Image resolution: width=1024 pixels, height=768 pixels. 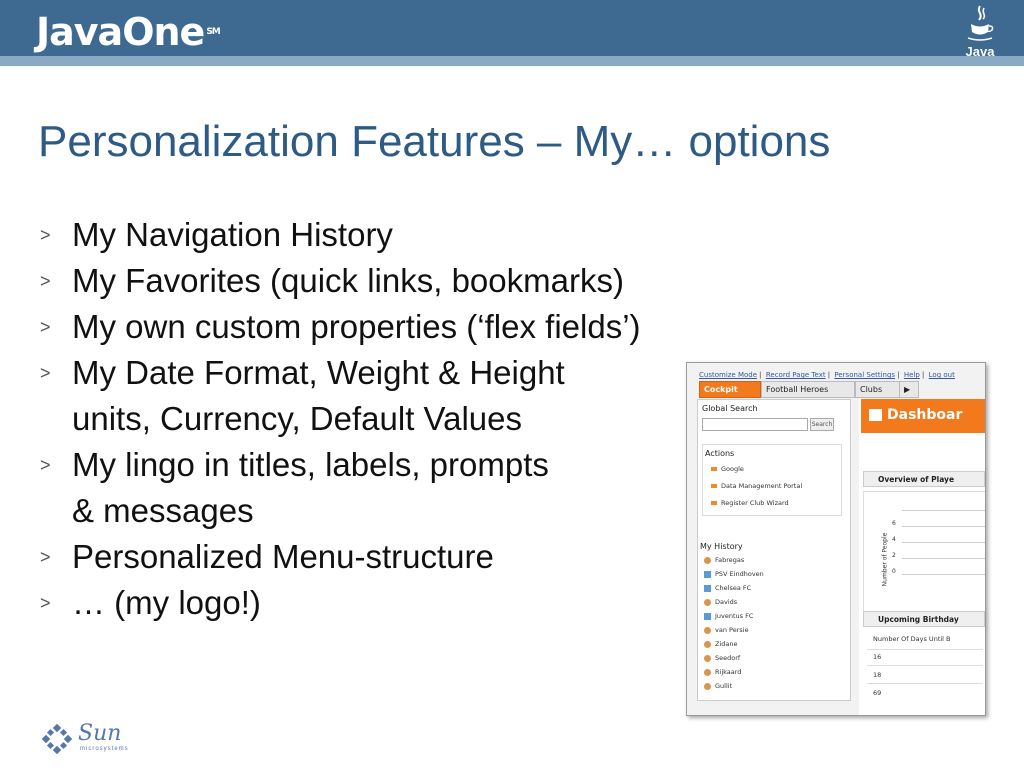 I want to click on history-item: PSV Eindhoven, so click(x=734, y=574).